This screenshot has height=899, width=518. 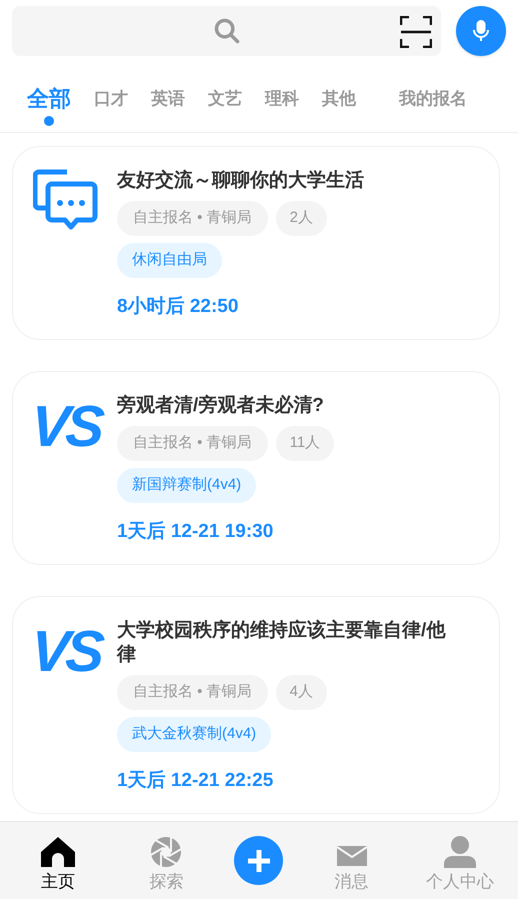 I want to click on category-tab: 其他, so click(x=339, y=99).